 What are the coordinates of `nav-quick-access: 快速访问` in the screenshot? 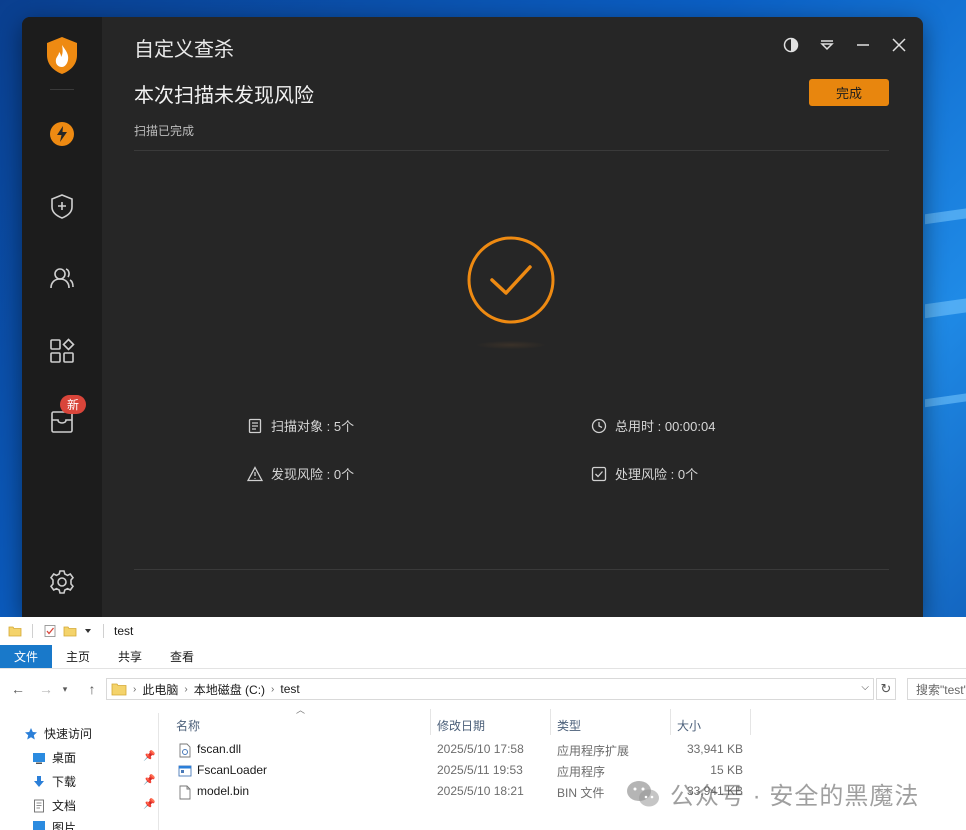 It's located at (58, 733).